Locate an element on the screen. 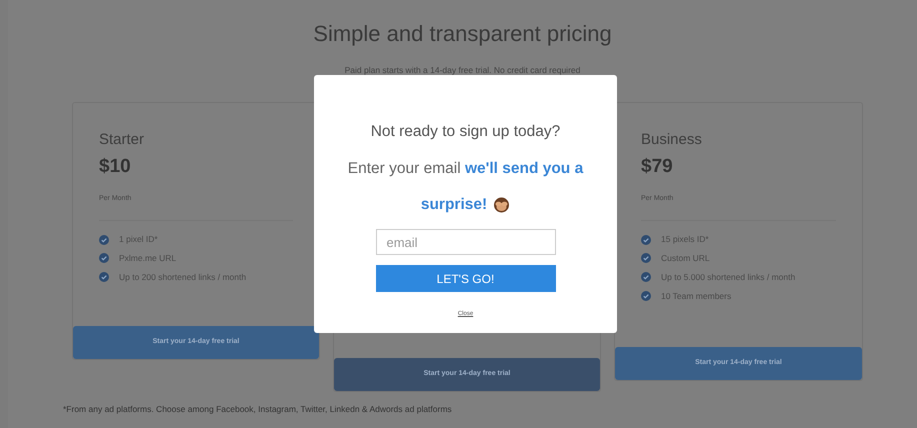 This screenshot has height=428, width=917. monkey-icon is located at coordinates (501, 205).